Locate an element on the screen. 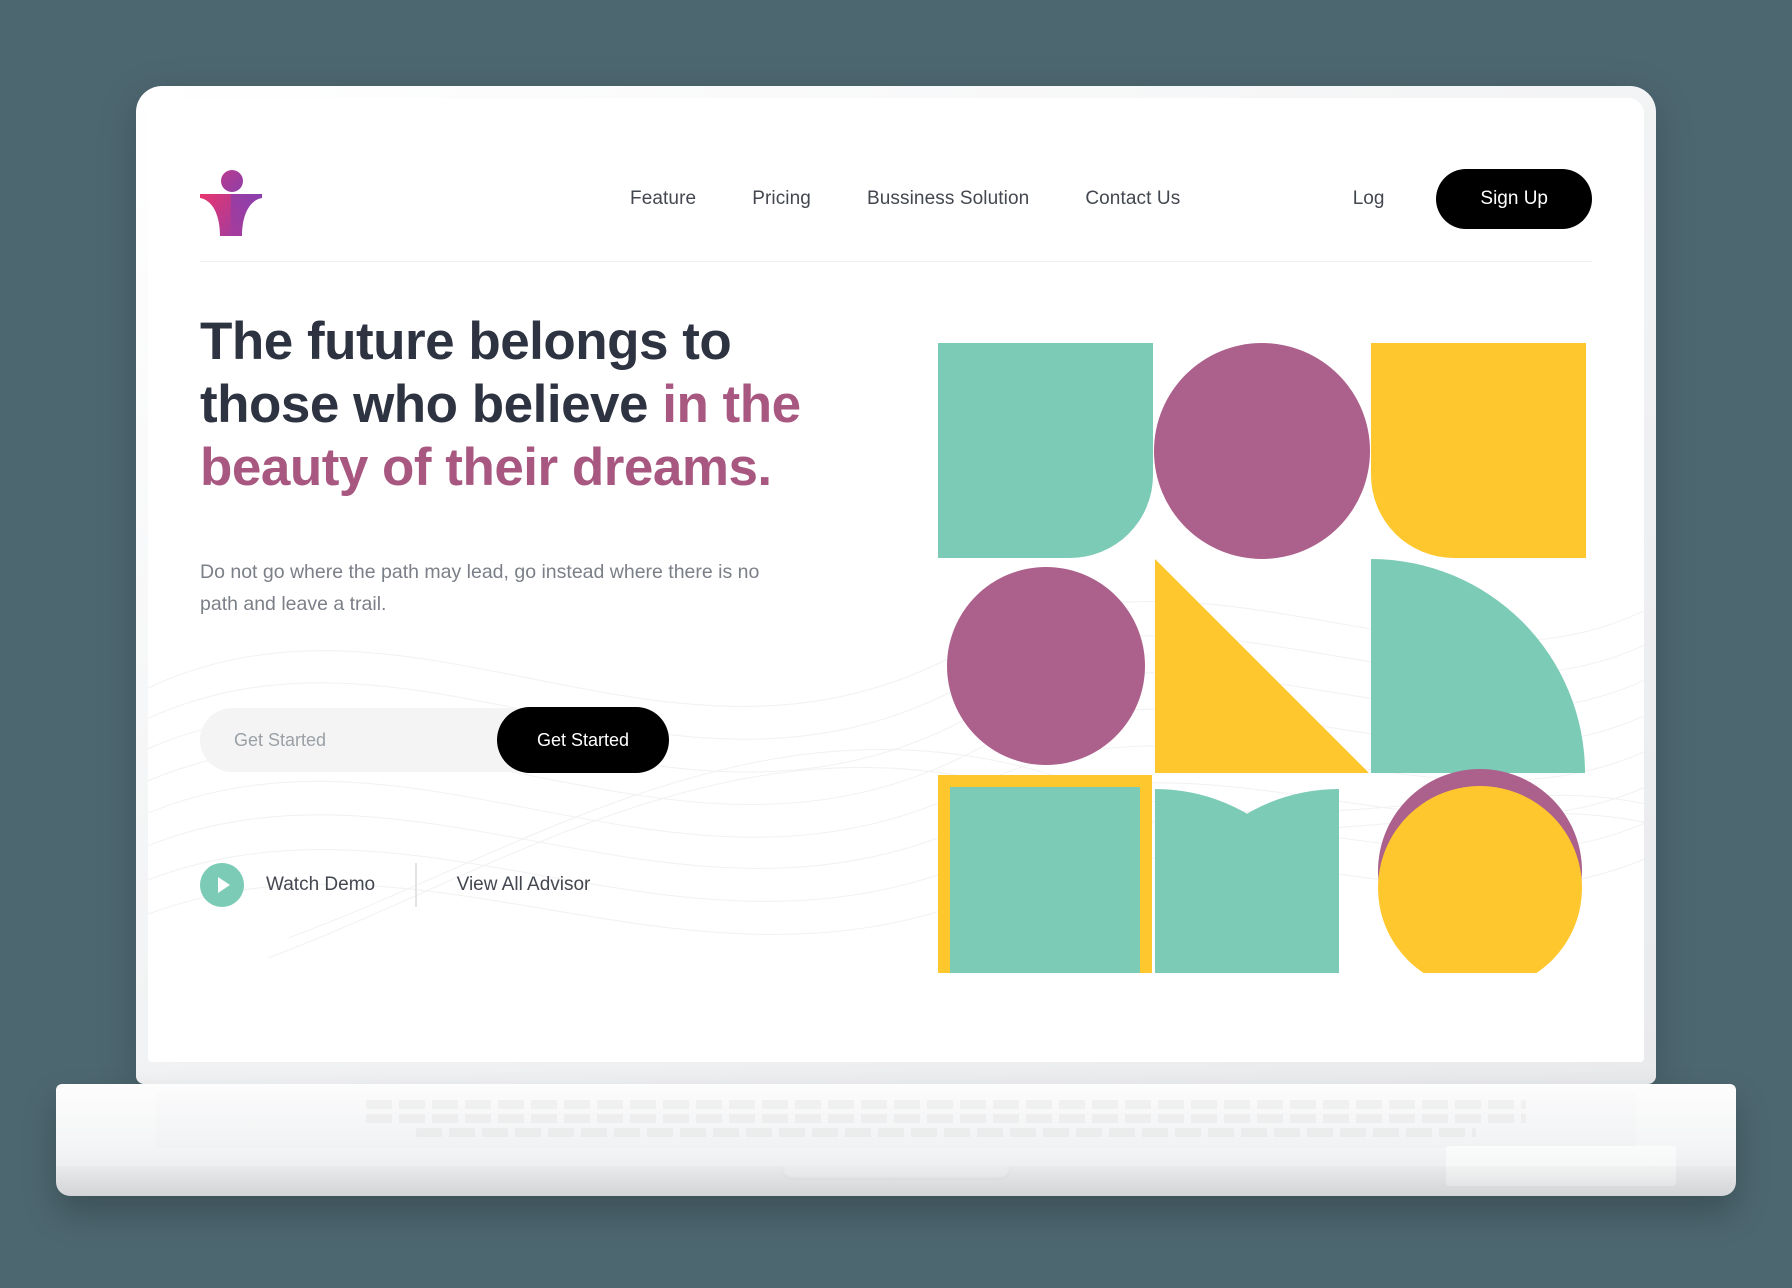 This screenshot has height=1288, width=1792. hero-cta-row: Get Started is located at coordinates (450, 740).